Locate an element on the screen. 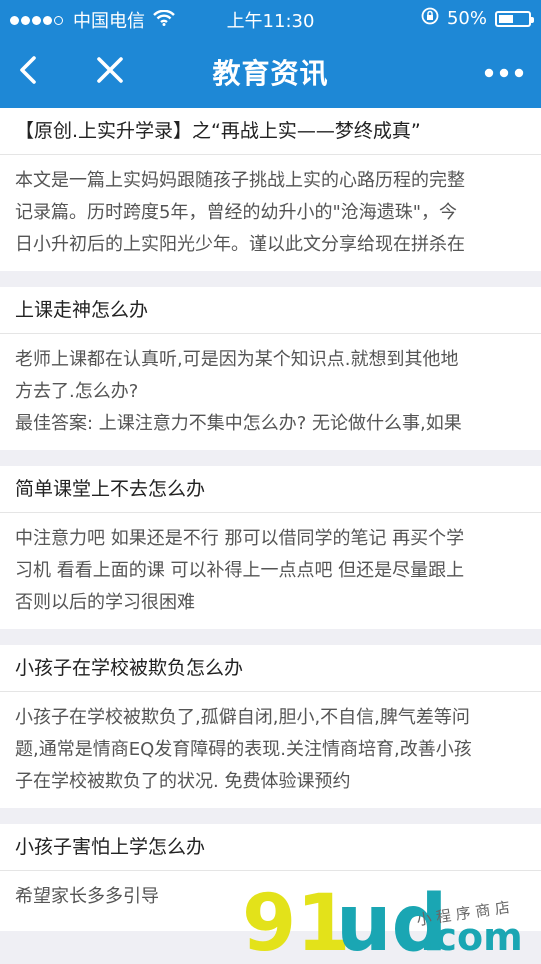 Image resolution: width=541 pixels, height=964 pixels. summary-line: 习机 看看上面的课 可以补得上一点点吧 但还是尽量跟上 is located at coordinates (240, 570).